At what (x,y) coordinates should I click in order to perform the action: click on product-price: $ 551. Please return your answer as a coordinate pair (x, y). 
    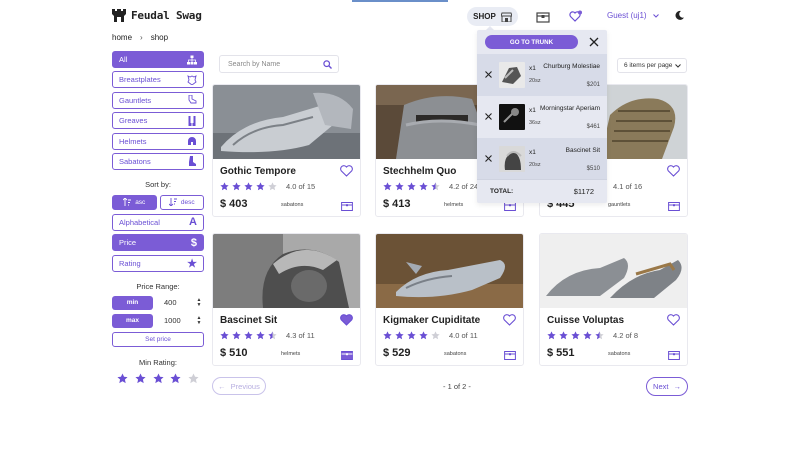
    Looking at the image, I should click on (561, 353).